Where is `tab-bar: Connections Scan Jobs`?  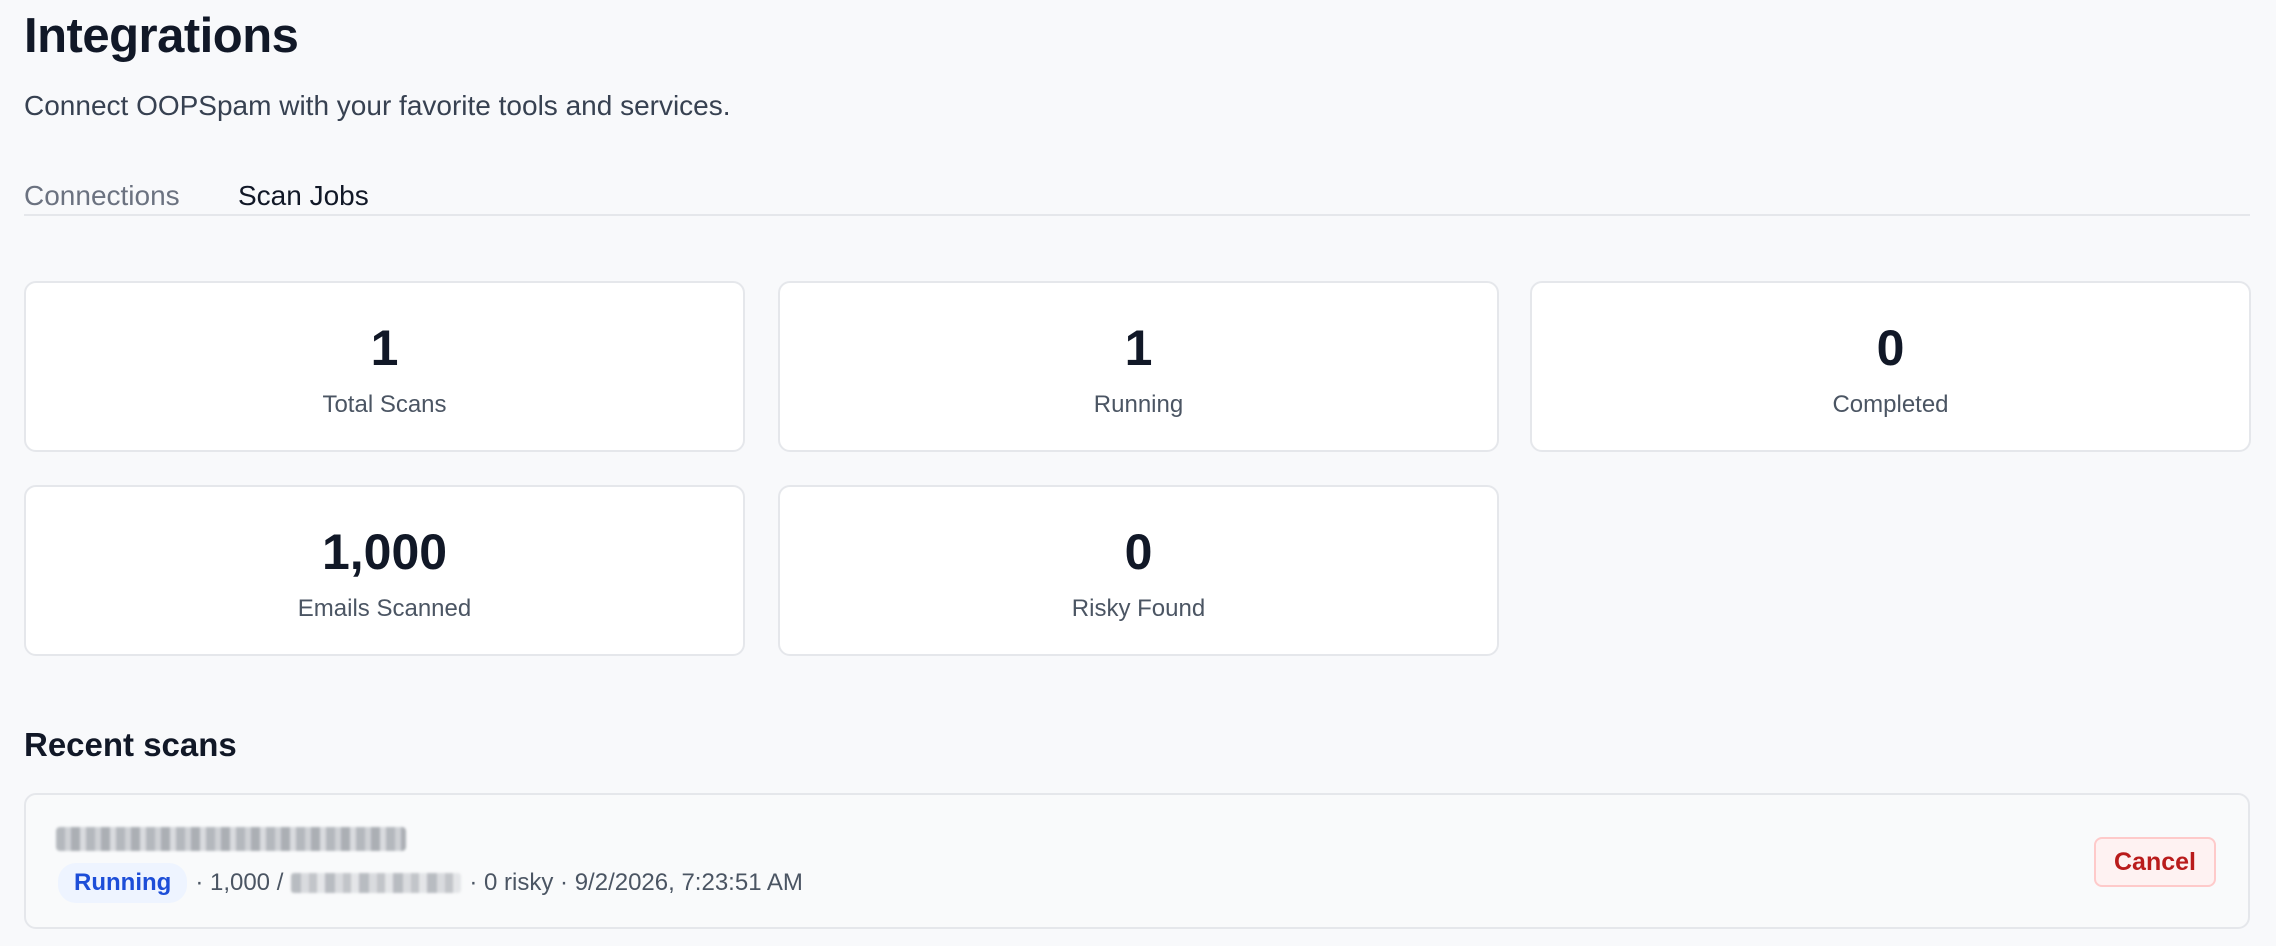
tab-bar: Connections Scan Jobs is located at coordinates (1137, 196).